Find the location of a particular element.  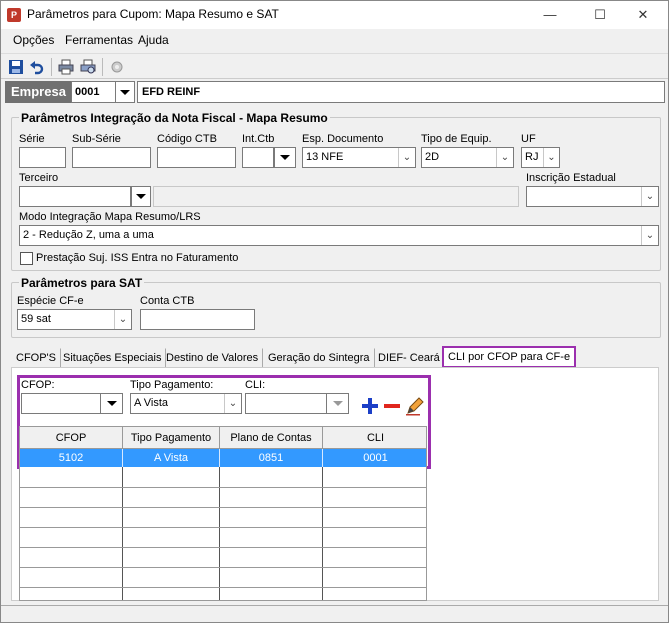

empresa-label: Empresa is located at coordinates (38, 92).